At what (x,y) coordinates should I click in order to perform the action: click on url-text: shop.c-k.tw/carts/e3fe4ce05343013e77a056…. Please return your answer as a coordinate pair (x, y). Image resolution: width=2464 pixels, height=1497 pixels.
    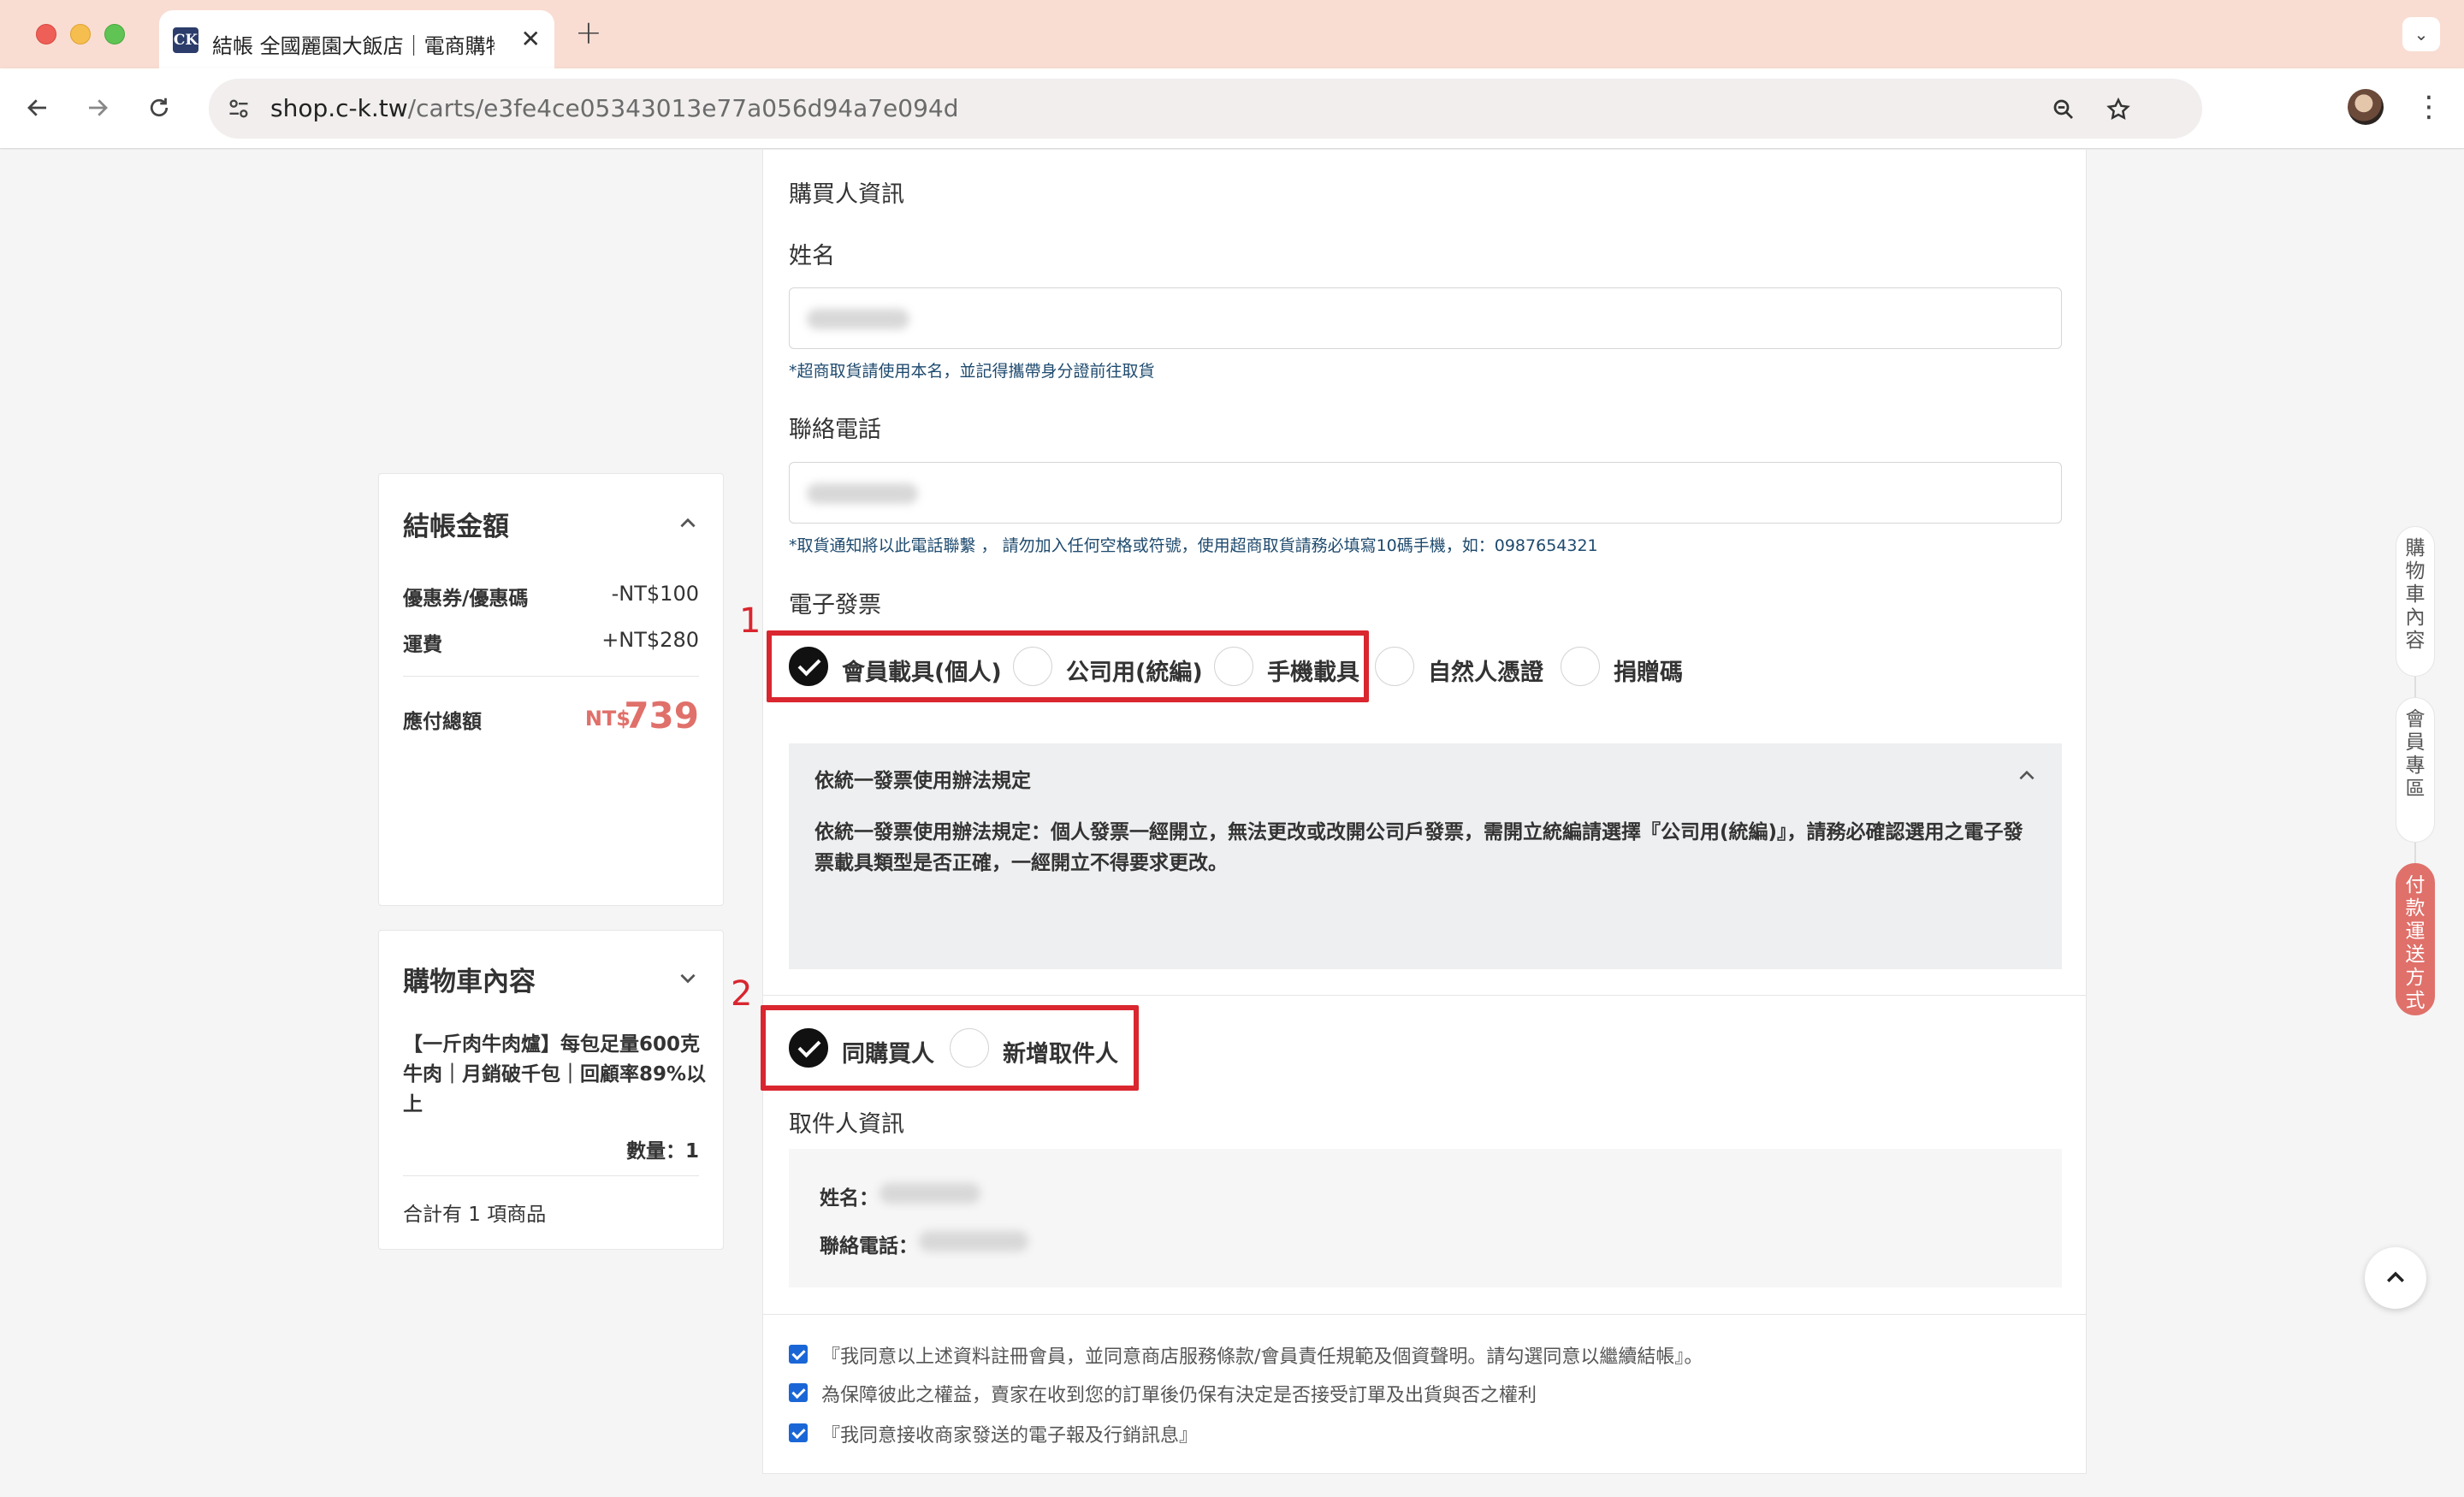
    Looking at the image, I should click on (614, 108).